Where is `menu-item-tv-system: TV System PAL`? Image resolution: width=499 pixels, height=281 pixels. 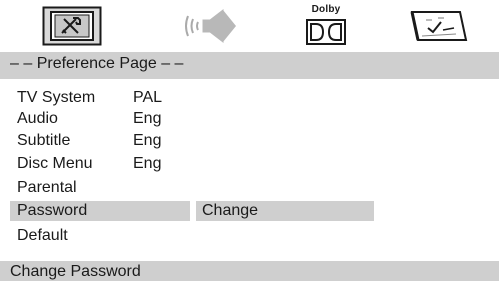 menu-item-tv-system: TV System PAL is located at coordinates (249, 99).